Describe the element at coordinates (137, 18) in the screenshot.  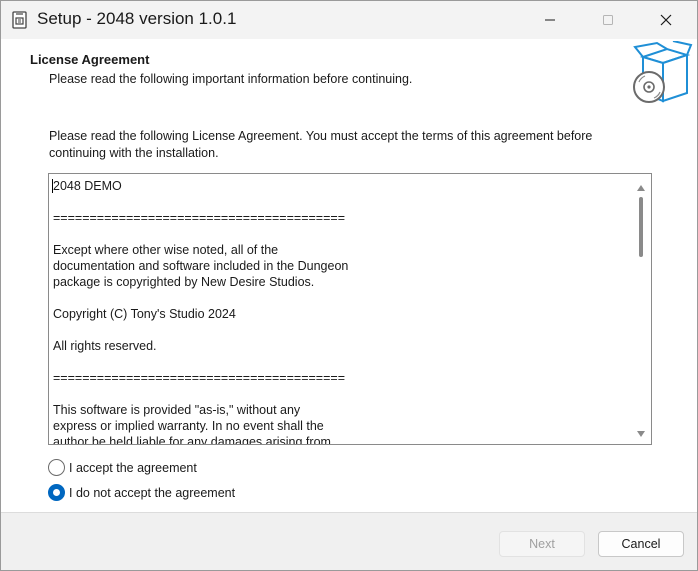
I see `window-title: Setup - 2048 version 1.0.1` at that location.